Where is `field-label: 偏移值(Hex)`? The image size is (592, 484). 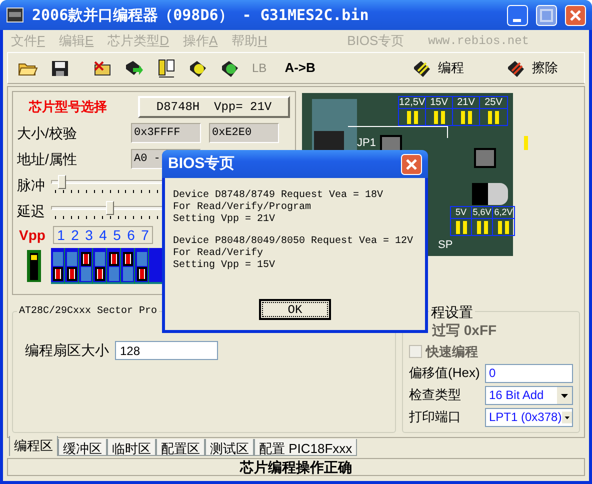 field-label: 偏移值(Hex) is located at coordinates (445, 373).